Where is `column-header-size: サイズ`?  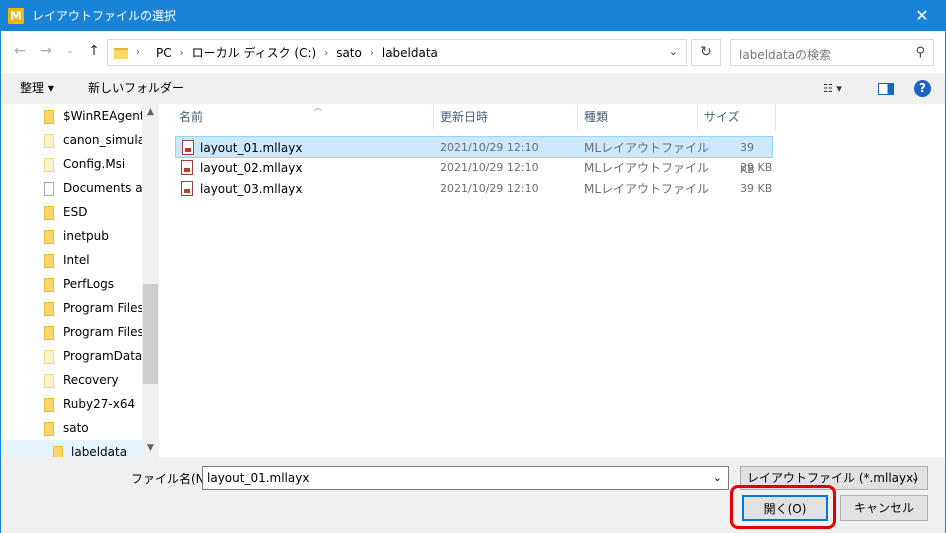
column-header-size: サイズ is located at coordinates (737, 117).